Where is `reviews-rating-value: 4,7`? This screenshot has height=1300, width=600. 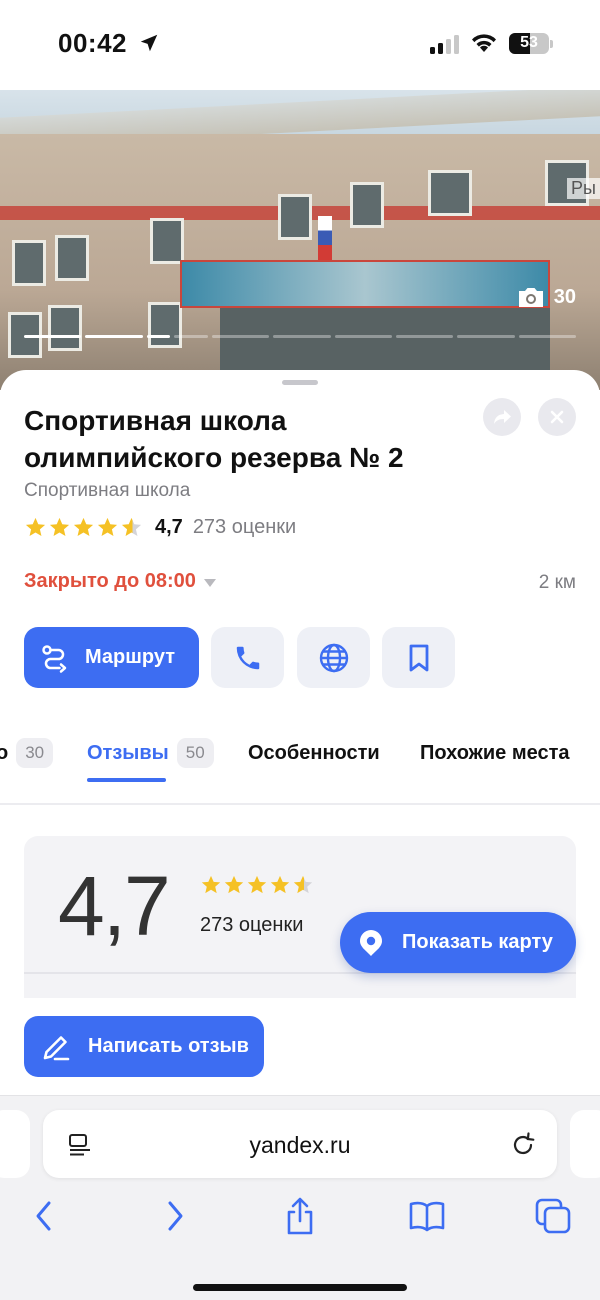 reviews-rating-value: 4,7 is located at coordinates (114, 906).